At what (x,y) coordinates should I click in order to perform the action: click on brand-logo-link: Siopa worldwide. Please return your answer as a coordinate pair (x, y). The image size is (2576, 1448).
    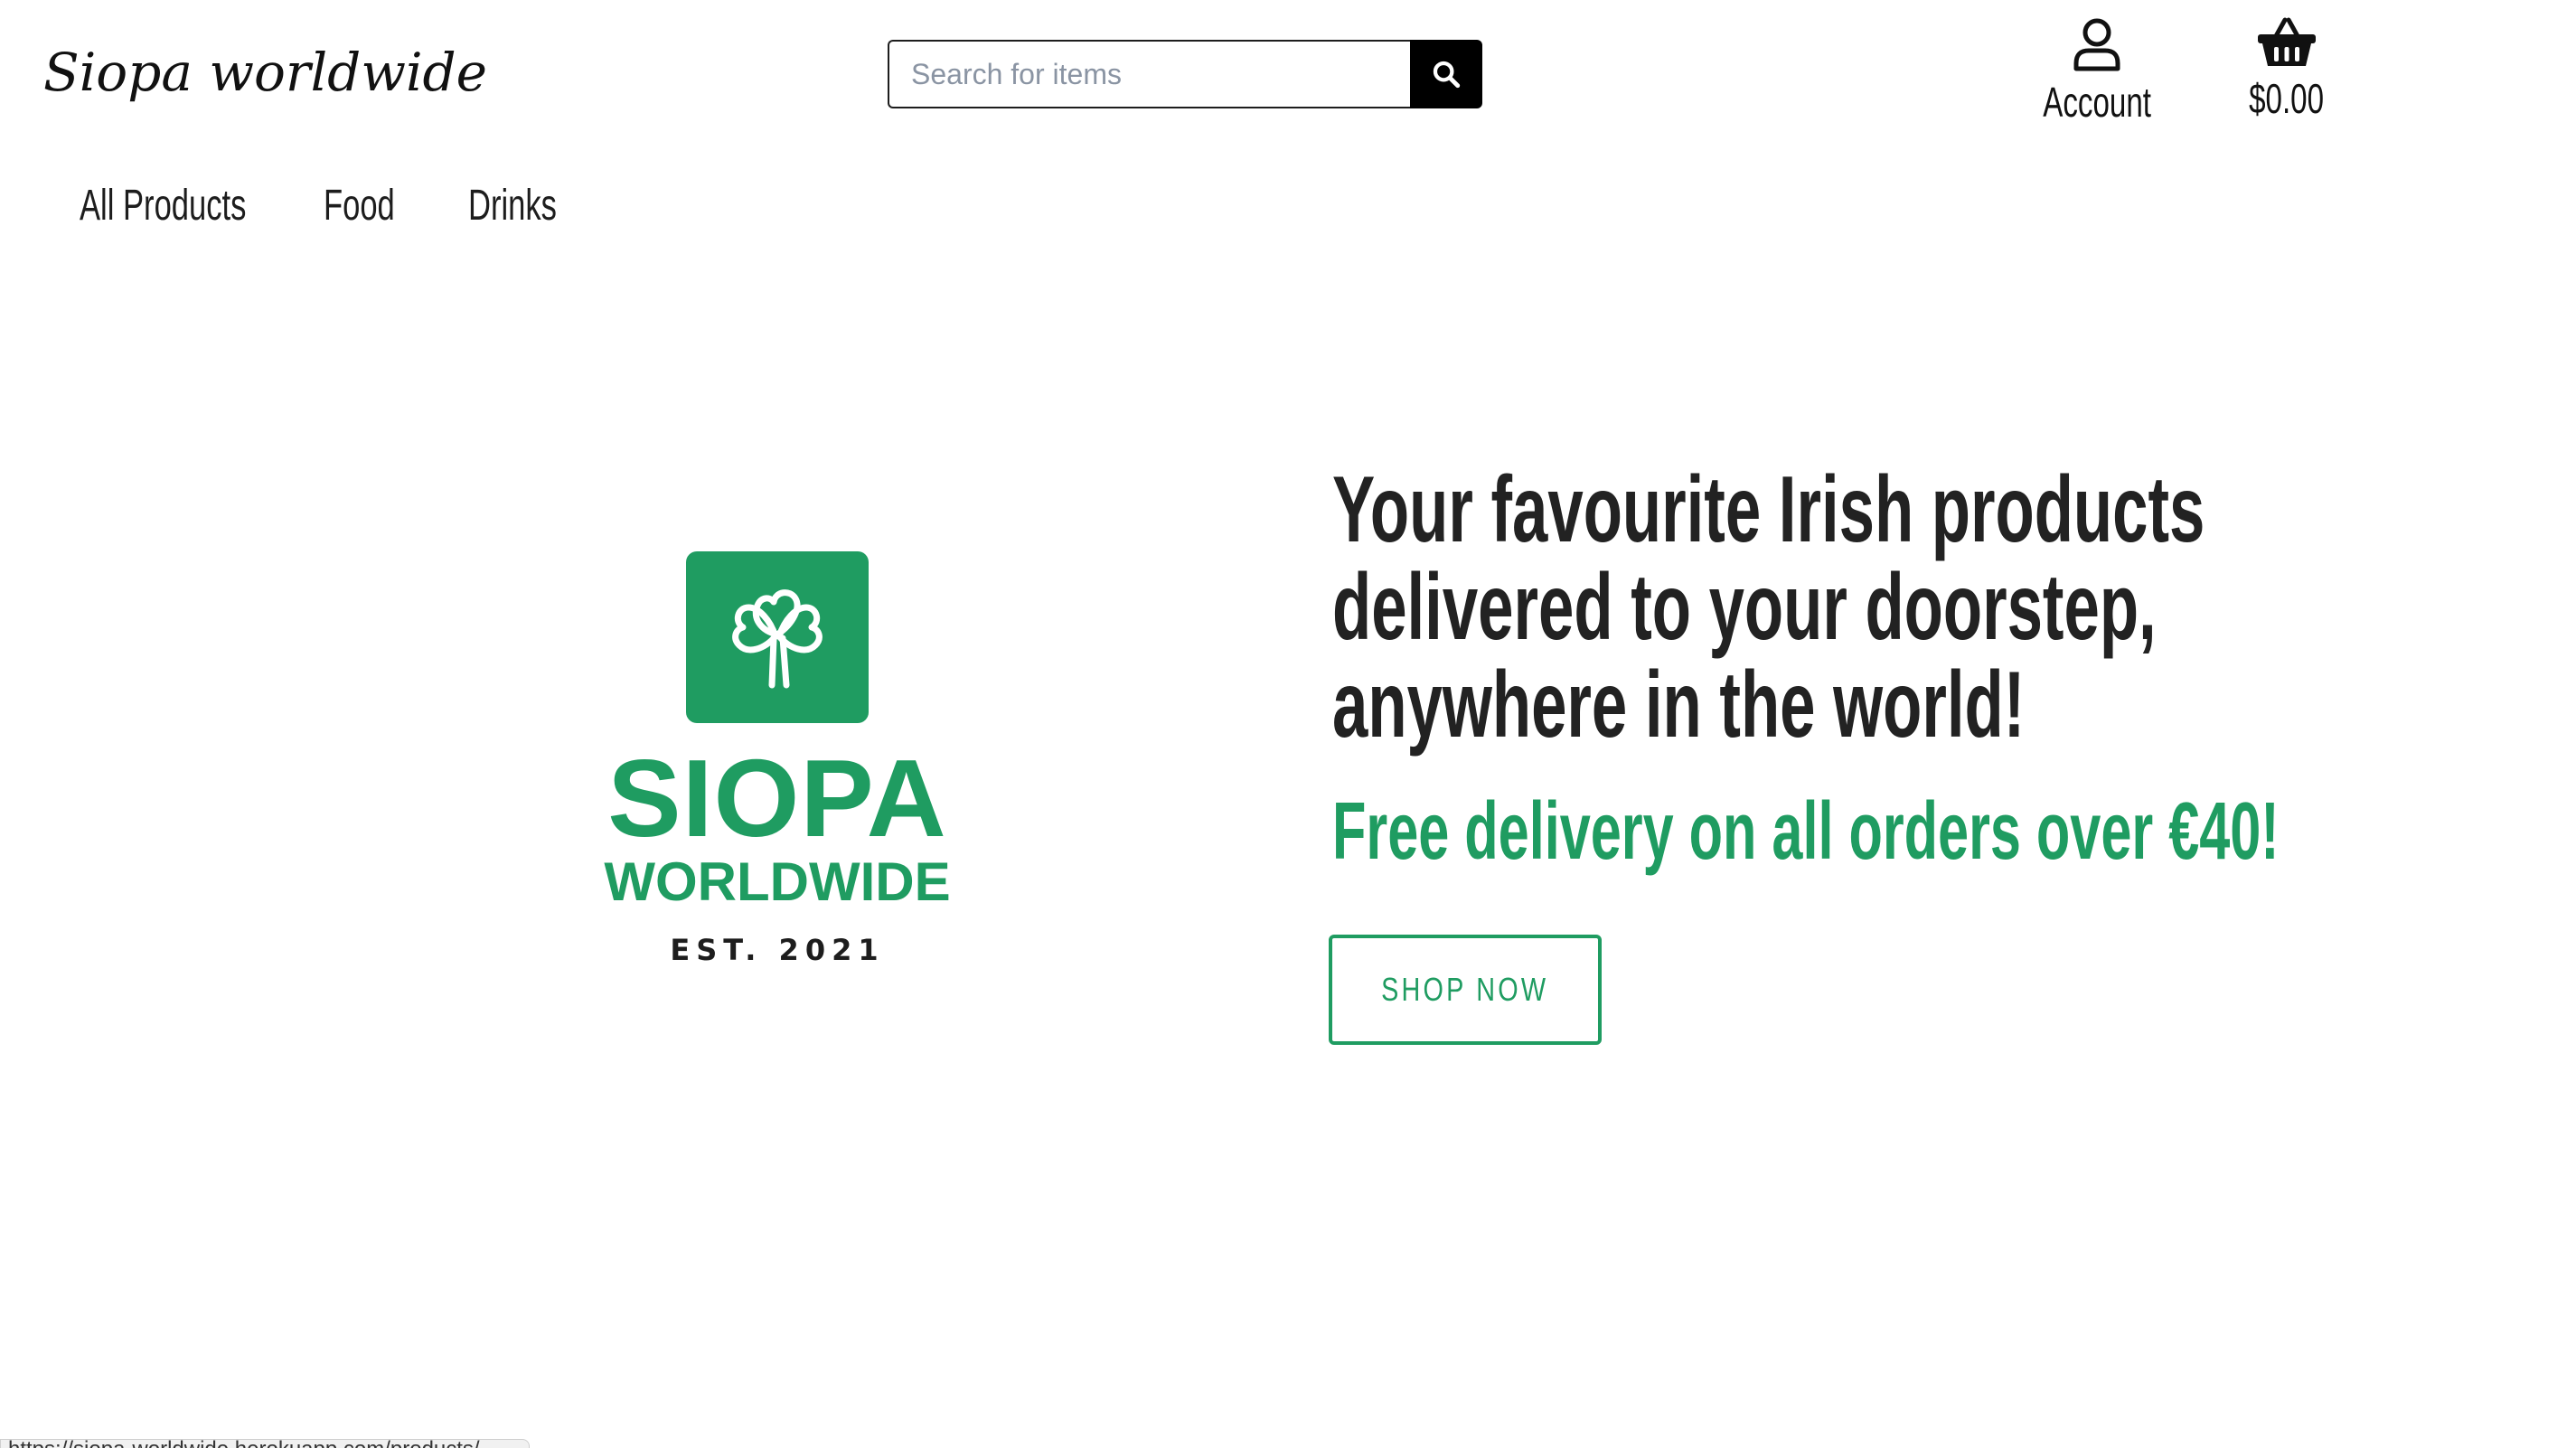
    Looking at the image, I should click on (265, 72).